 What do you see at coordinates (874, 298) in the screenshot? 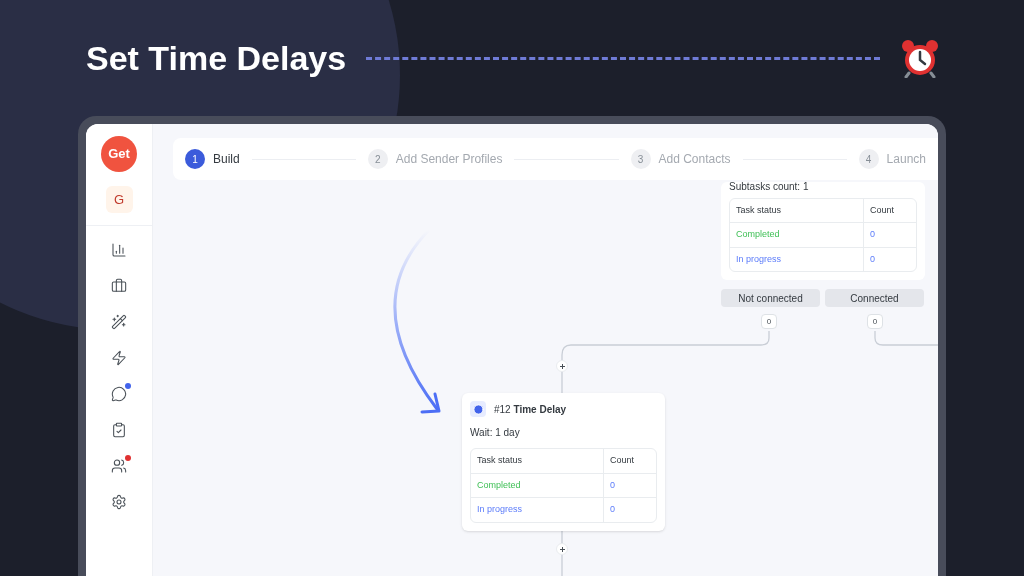
I see `branch-label: Connected` at bounding box center [874, 298].